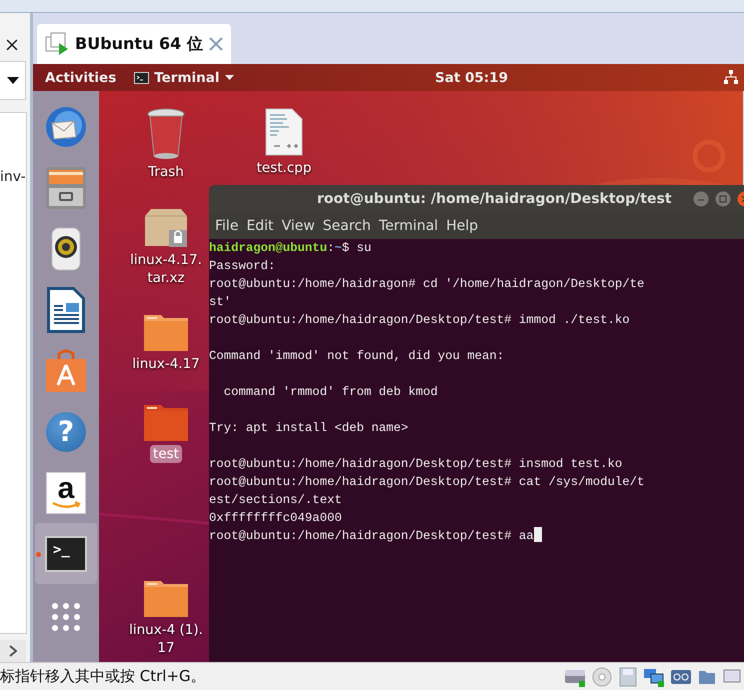 This screenshot has height=690, width=744. Describe the element at coordinates (220, 302) in the screenshot. I see `terminal-line: st'` at that location.